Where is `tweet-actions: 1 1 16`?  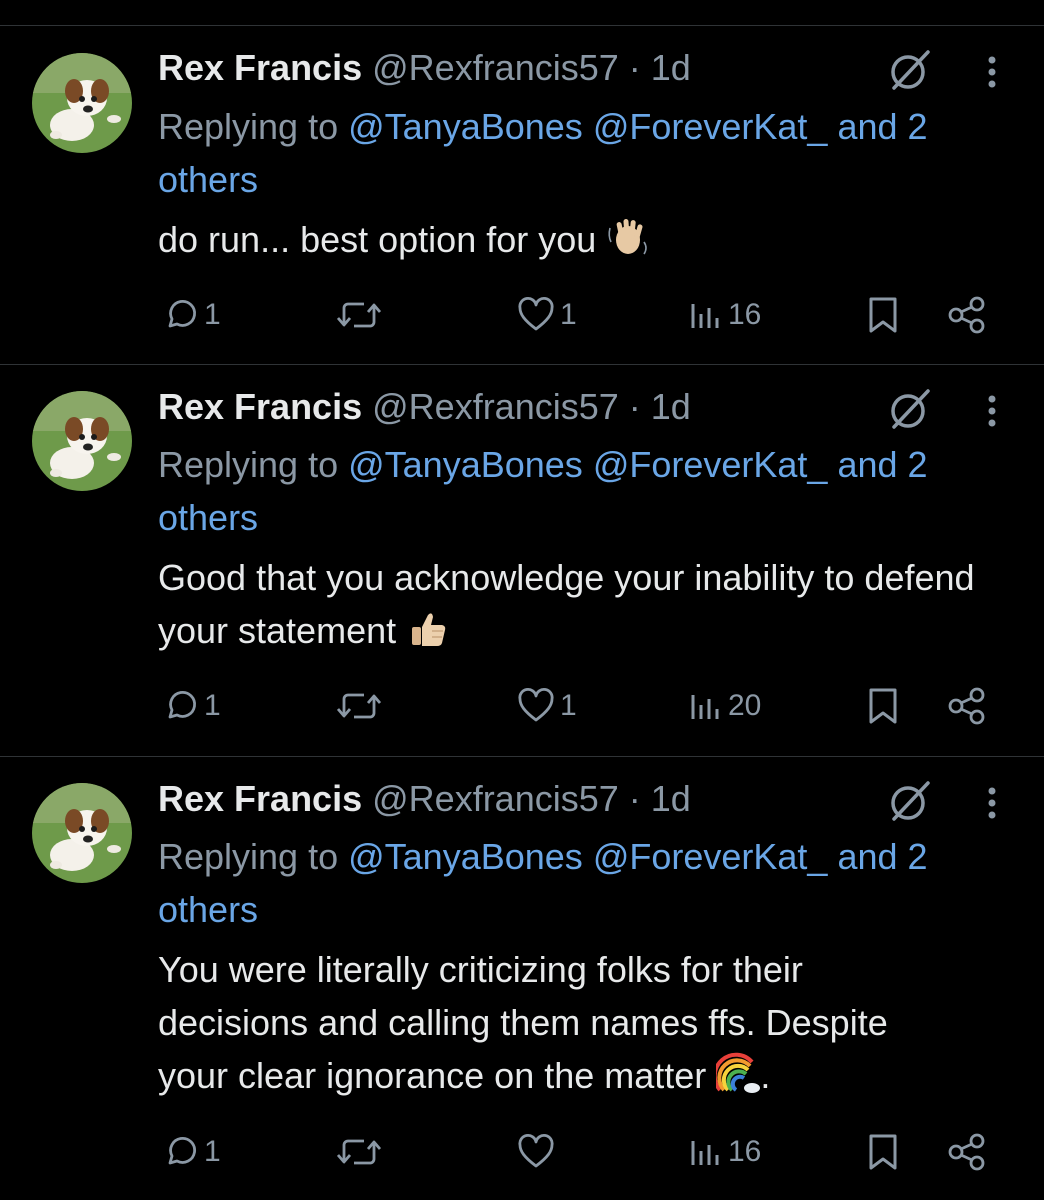
tweet-actions: 1 1 16 is located at coordinates (522, 315).